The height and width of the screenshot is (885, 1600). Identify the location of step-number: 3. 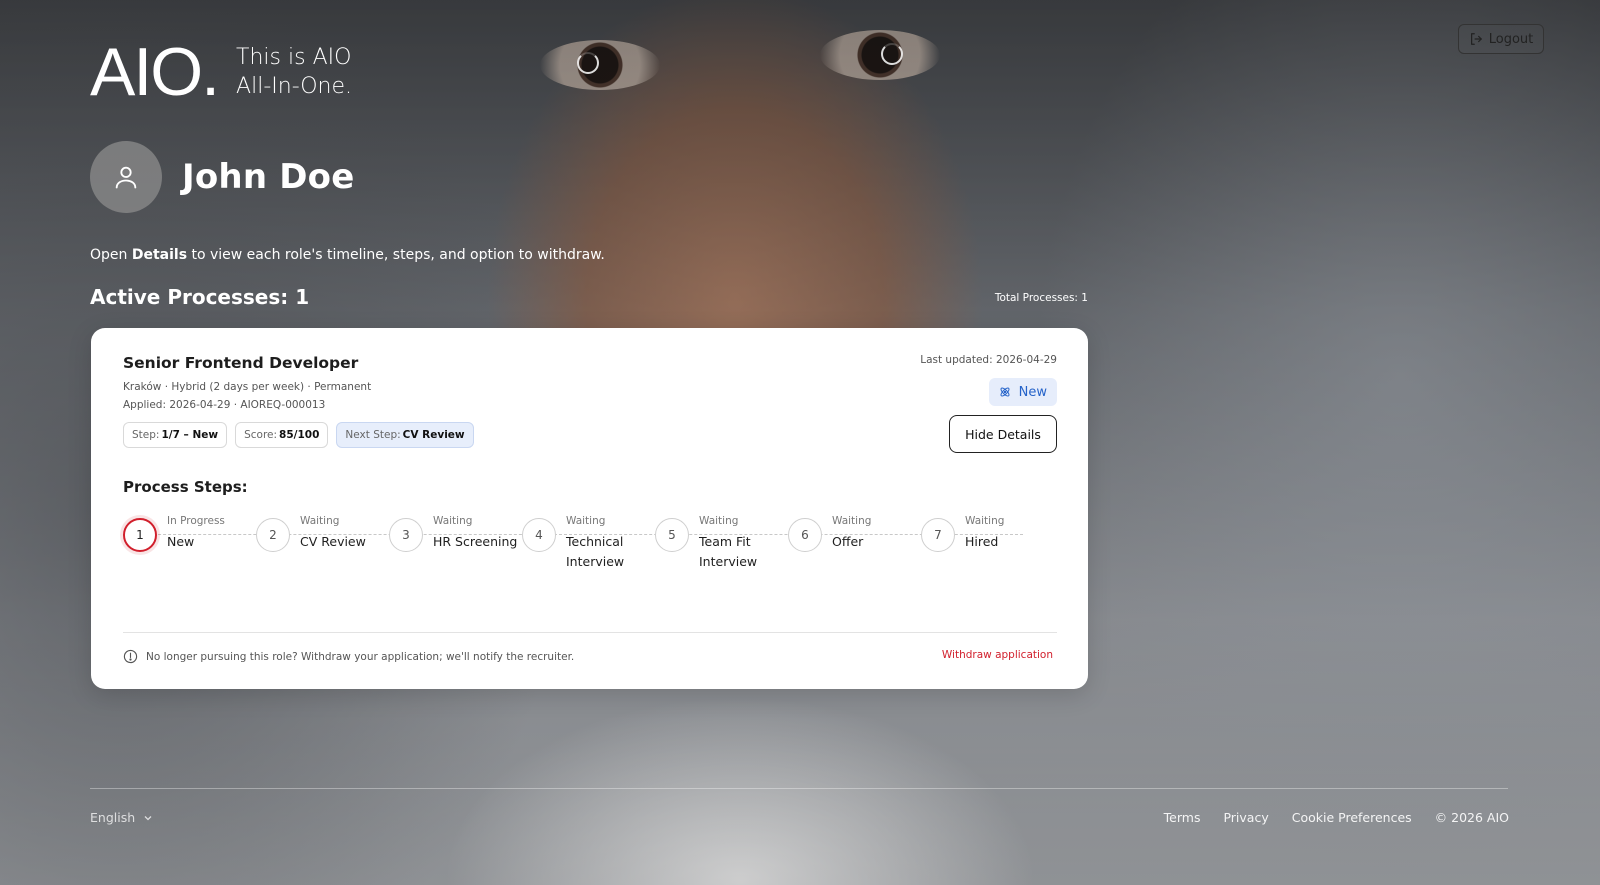
(406, 535).